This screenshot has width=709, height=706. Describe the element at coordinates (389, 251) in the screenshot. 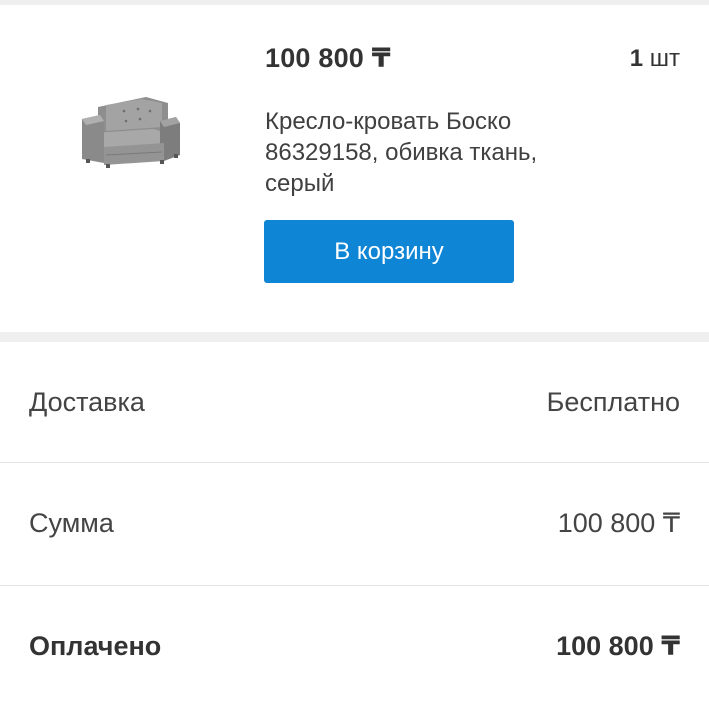

I see `add-to-cart-button: В корзину` at that location.